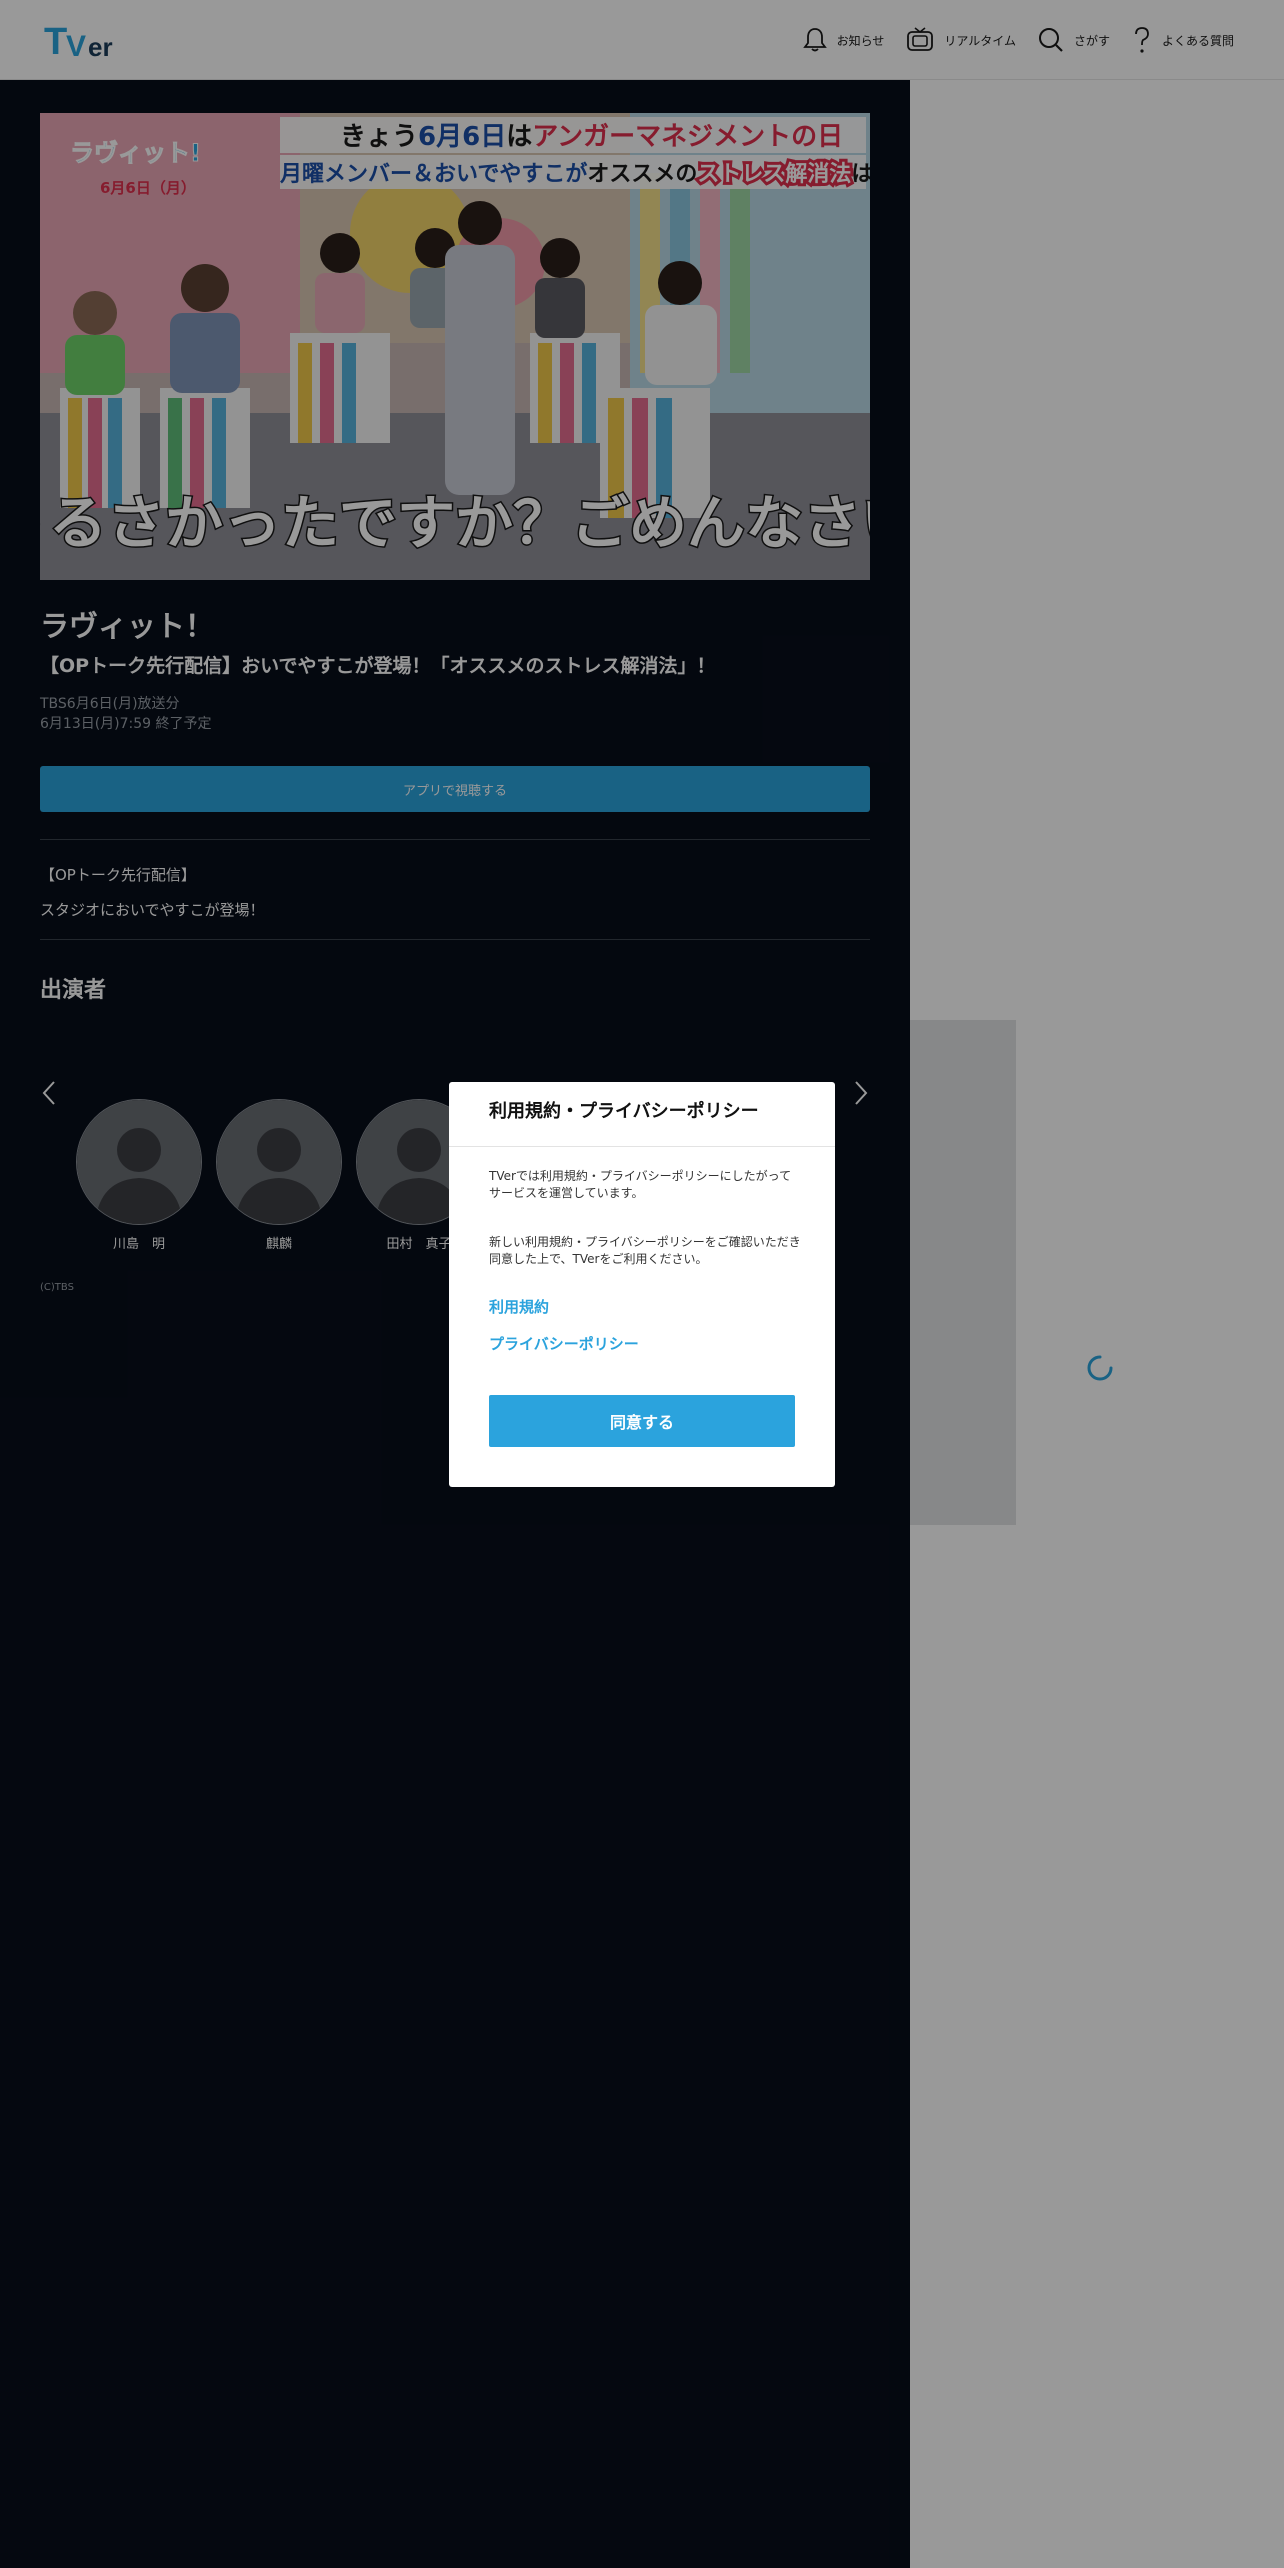 This screenshot has width=1284, height=2568. What do you see at coordinates (640, 1184) in the screenshot?
I see `modal-text-1: TVerでは利用規約・プライバシーポリシーにしたがってサービスを運営しています。` at bounding box center [640, 1184].